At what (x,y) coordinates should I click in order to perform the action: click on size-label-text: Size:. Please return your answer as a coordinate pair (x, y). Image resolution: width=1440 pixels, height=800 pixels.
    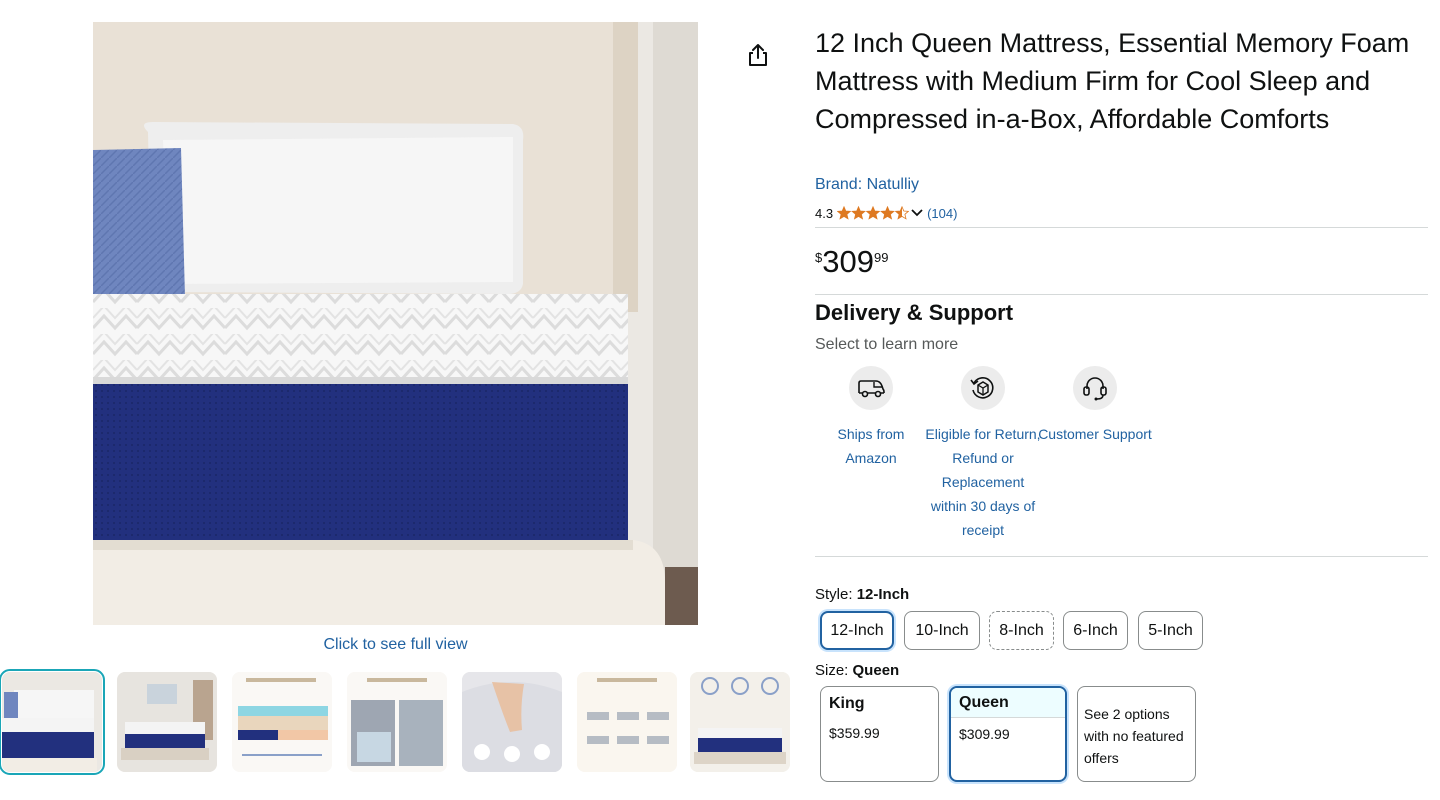
    Looking at the image, I should click on (834, 670).